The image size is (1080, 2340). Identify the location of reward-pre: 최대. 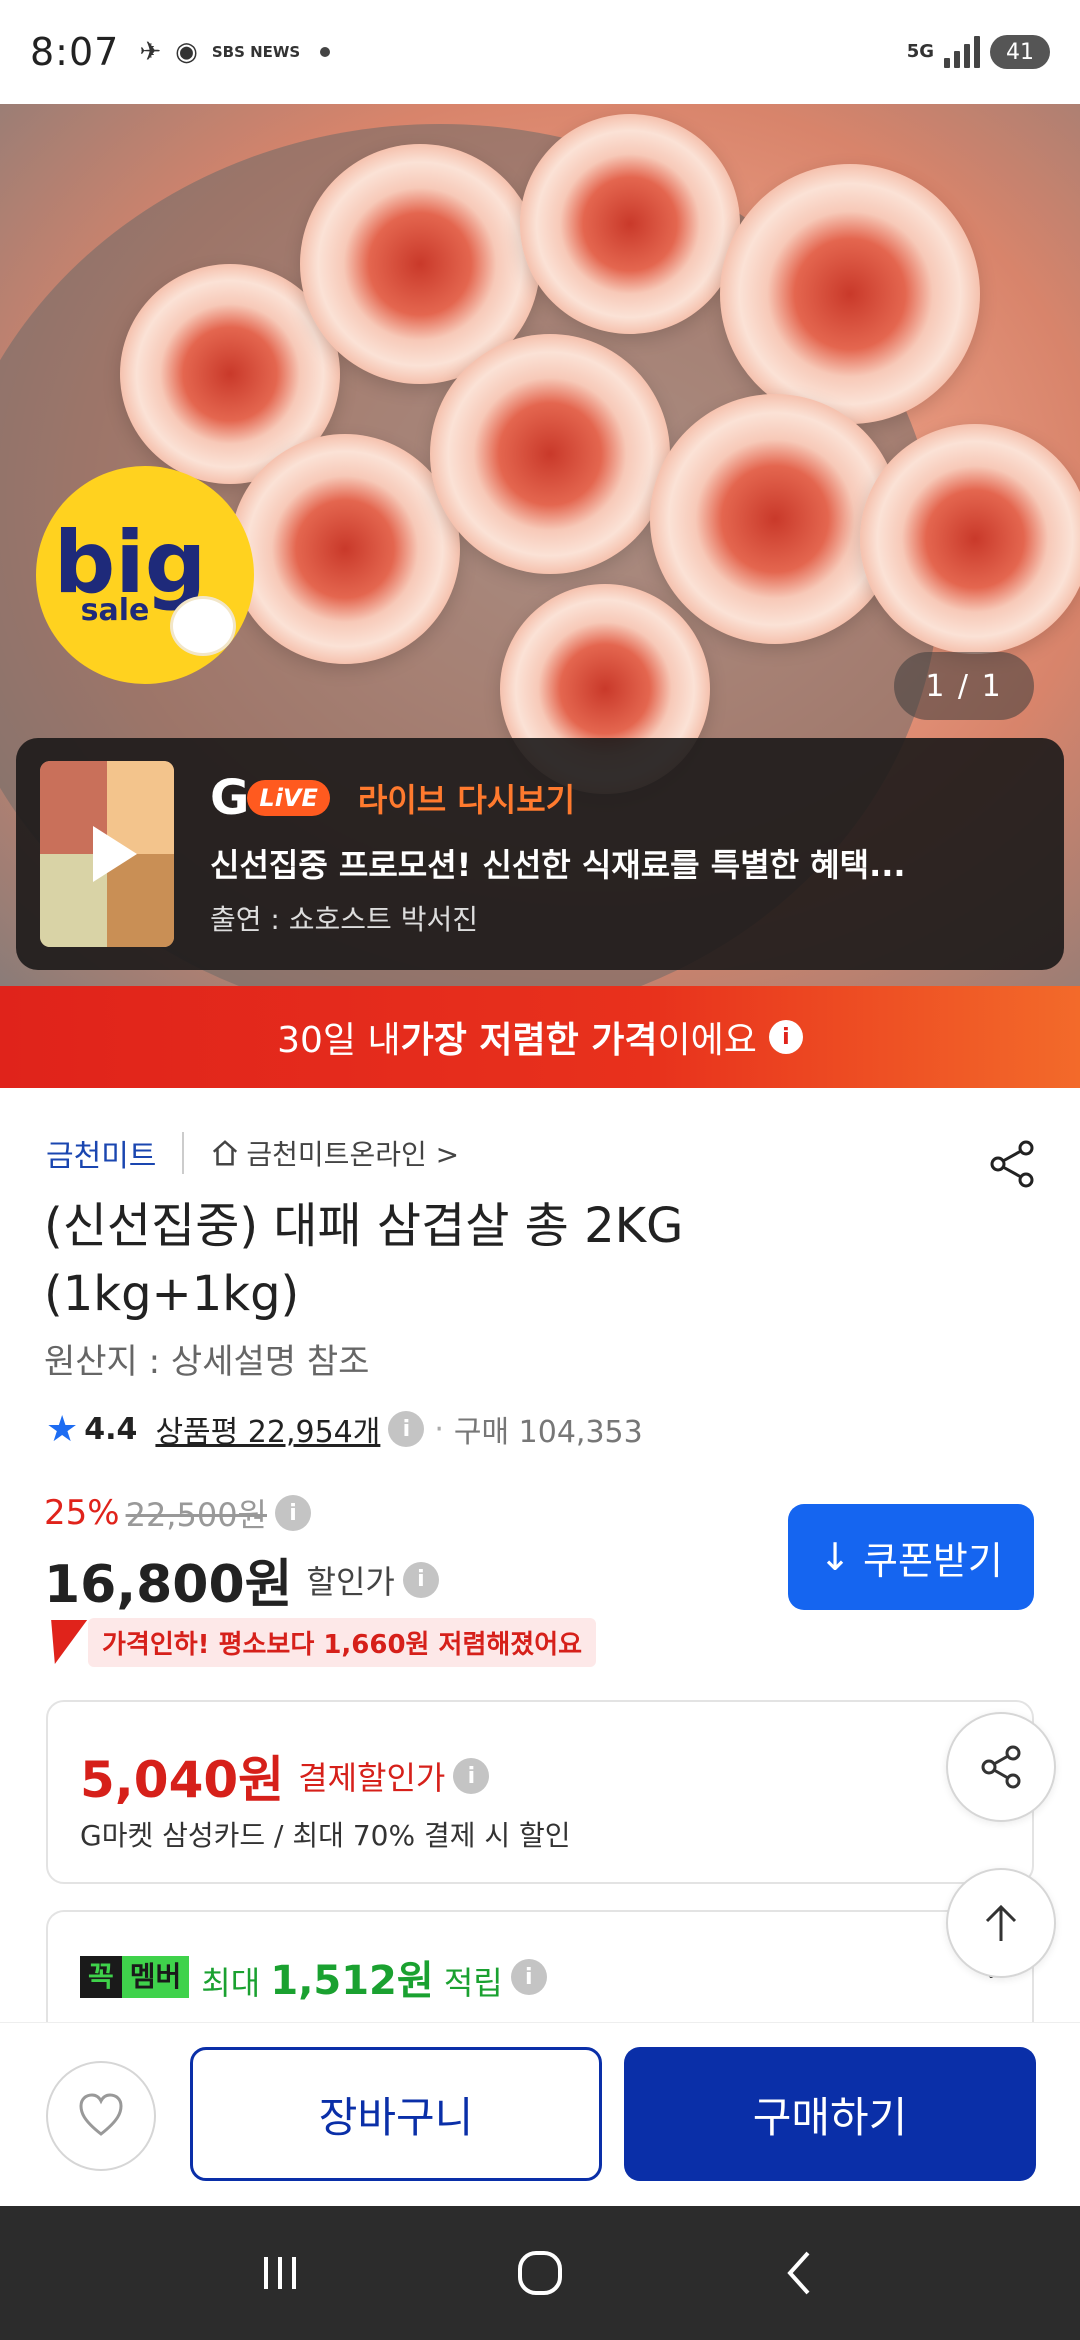
(236, 1983).